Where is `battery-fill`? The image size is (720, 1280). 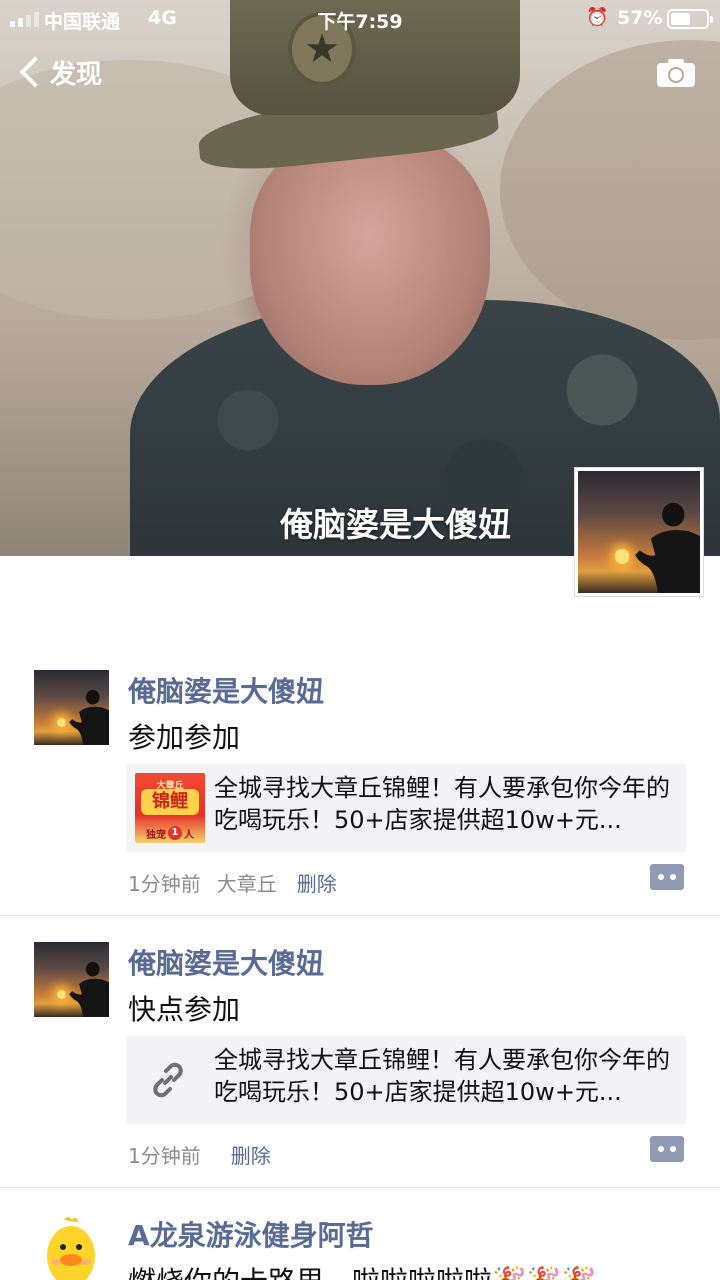
battery-fill is located at coordinates (681, 19).